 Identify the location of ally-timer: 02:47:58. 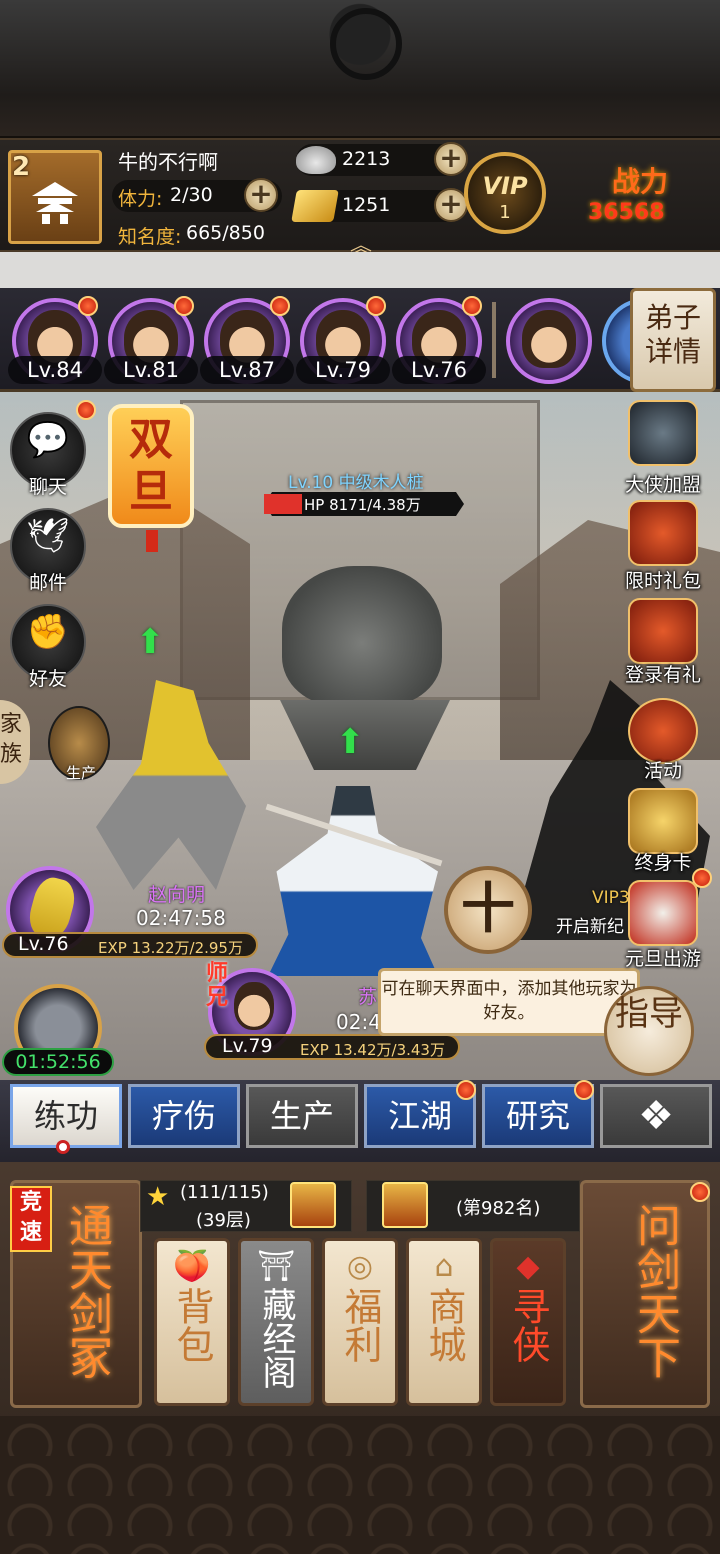
(181, 918).